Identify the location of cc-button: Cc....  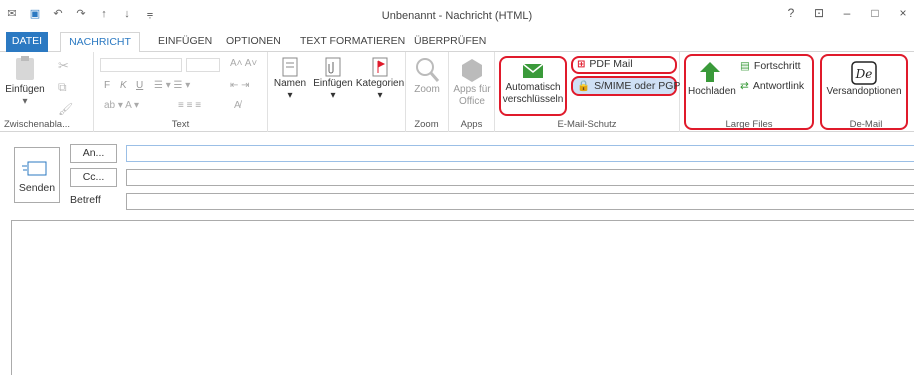
(93, 177).